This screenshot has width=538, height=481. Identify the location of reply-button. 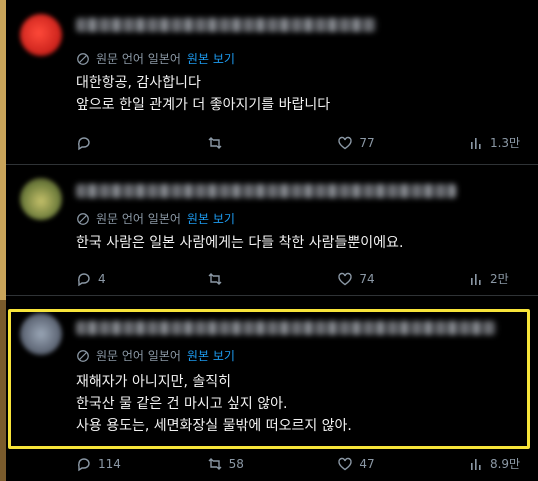
(106, 142).